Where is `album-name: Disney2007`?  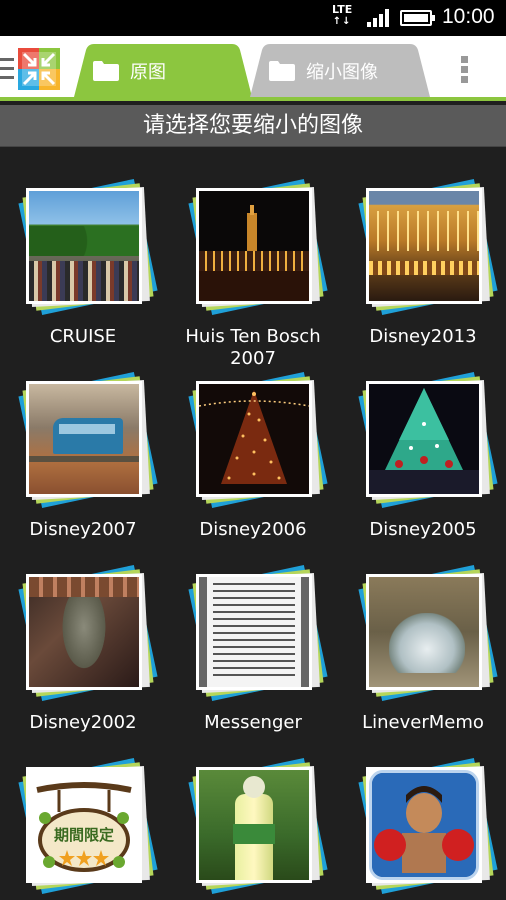 album-name: Disney2007 is located at coordinates (83, 529).